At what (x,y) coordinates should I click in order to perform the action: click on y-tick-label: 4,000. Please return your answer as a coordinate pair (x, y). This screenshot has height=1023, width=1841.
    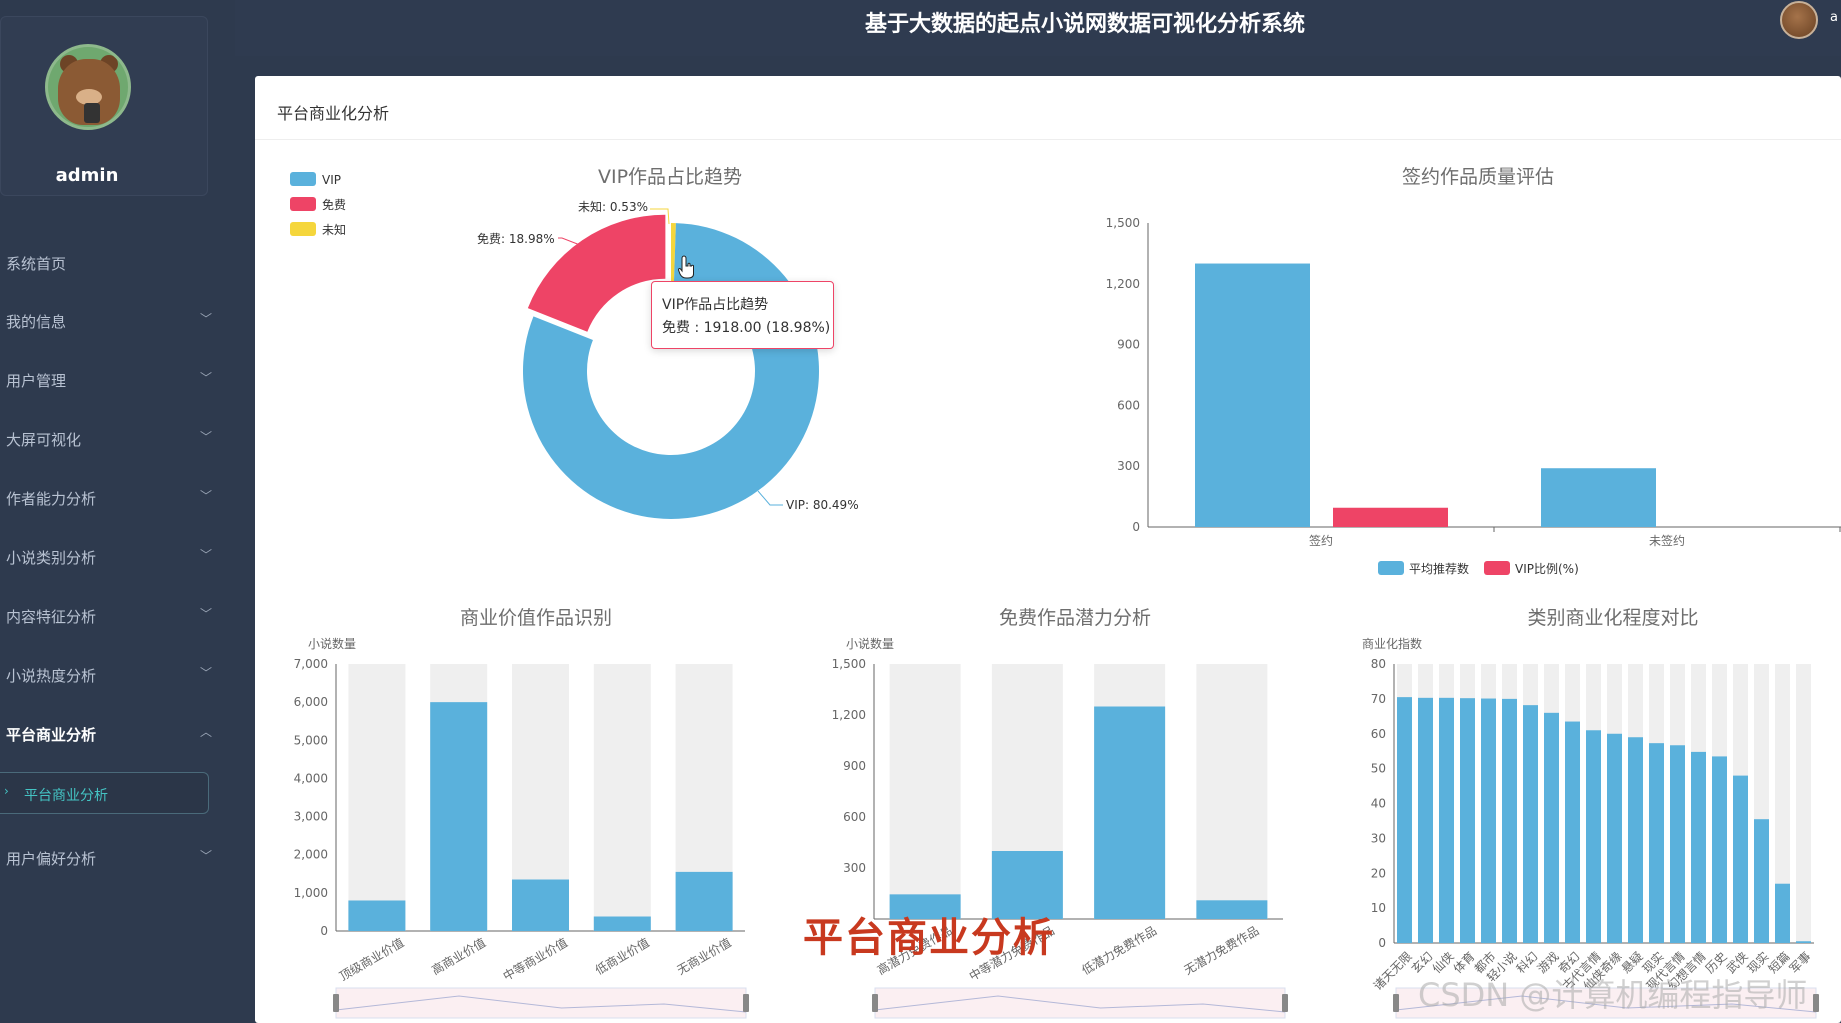
    Looking at the image, I should click on (311, 778).